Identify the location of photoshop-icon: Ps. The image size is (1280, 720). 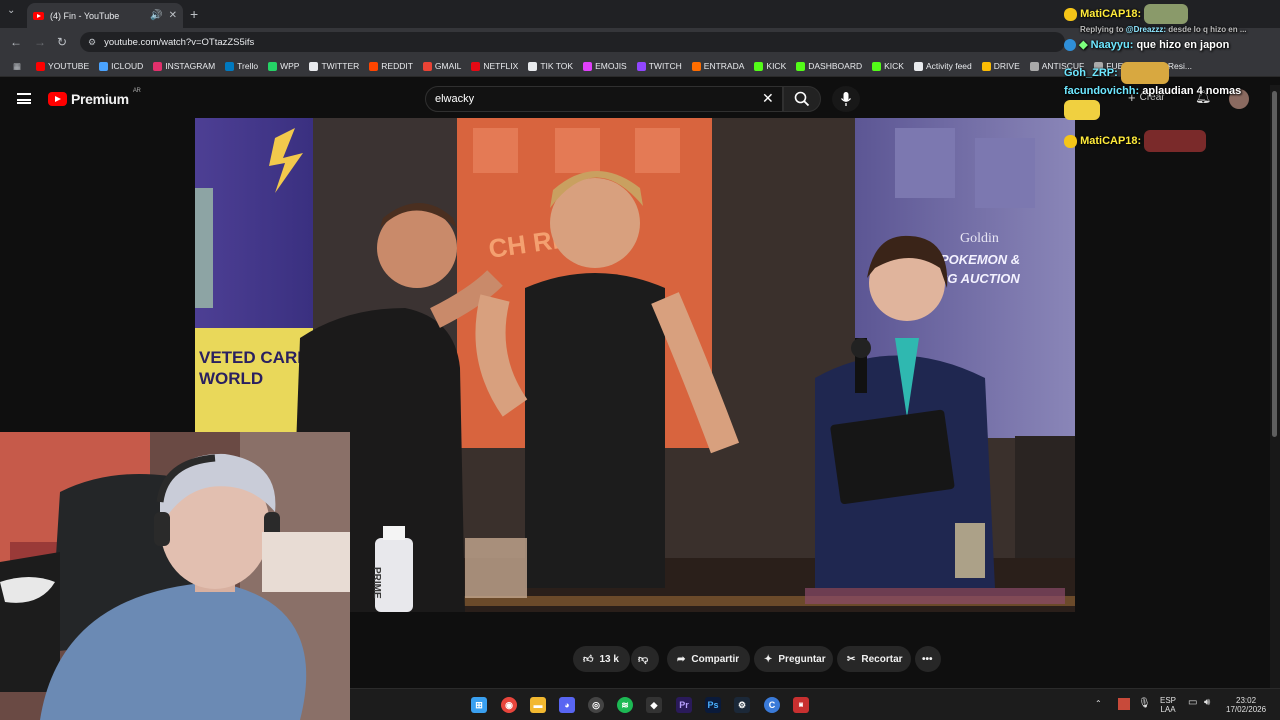
(713, 705).